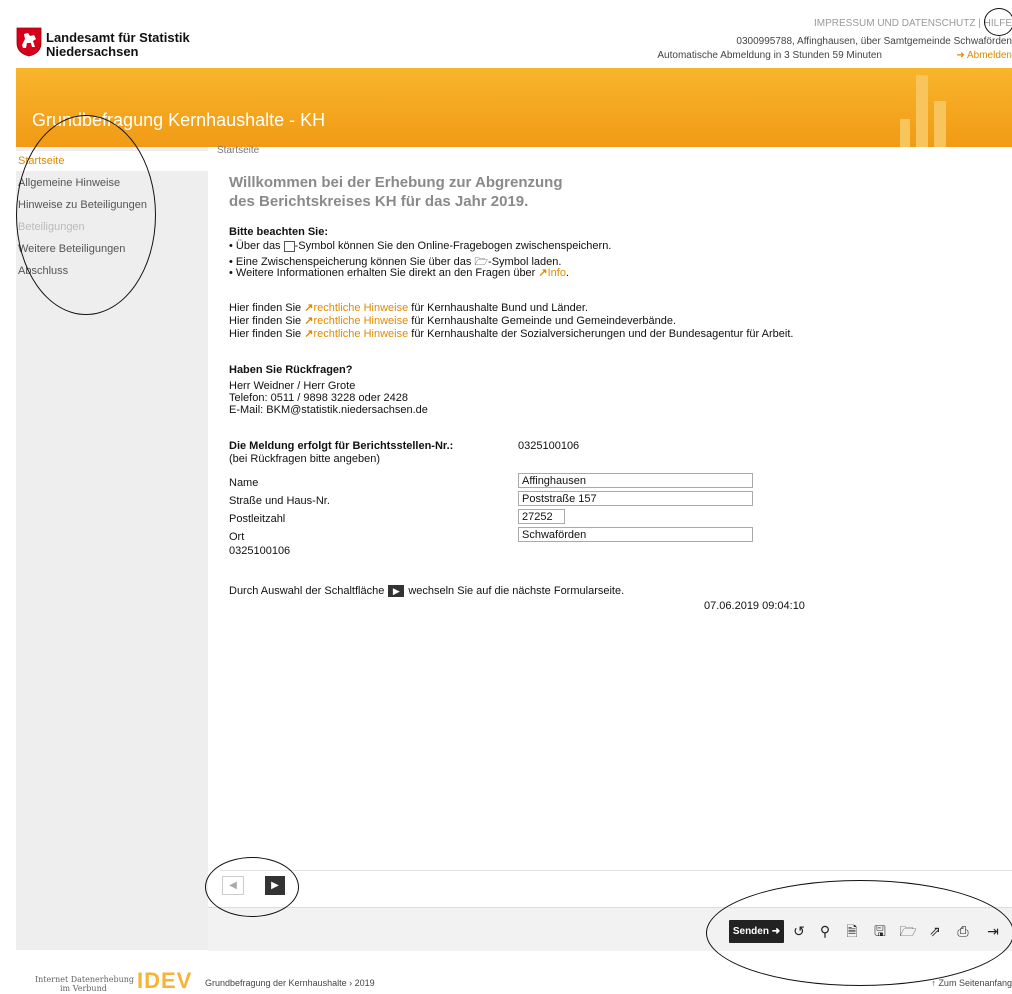  I want to click on logout-link: ➜ Abmelden, so click(984, 55).